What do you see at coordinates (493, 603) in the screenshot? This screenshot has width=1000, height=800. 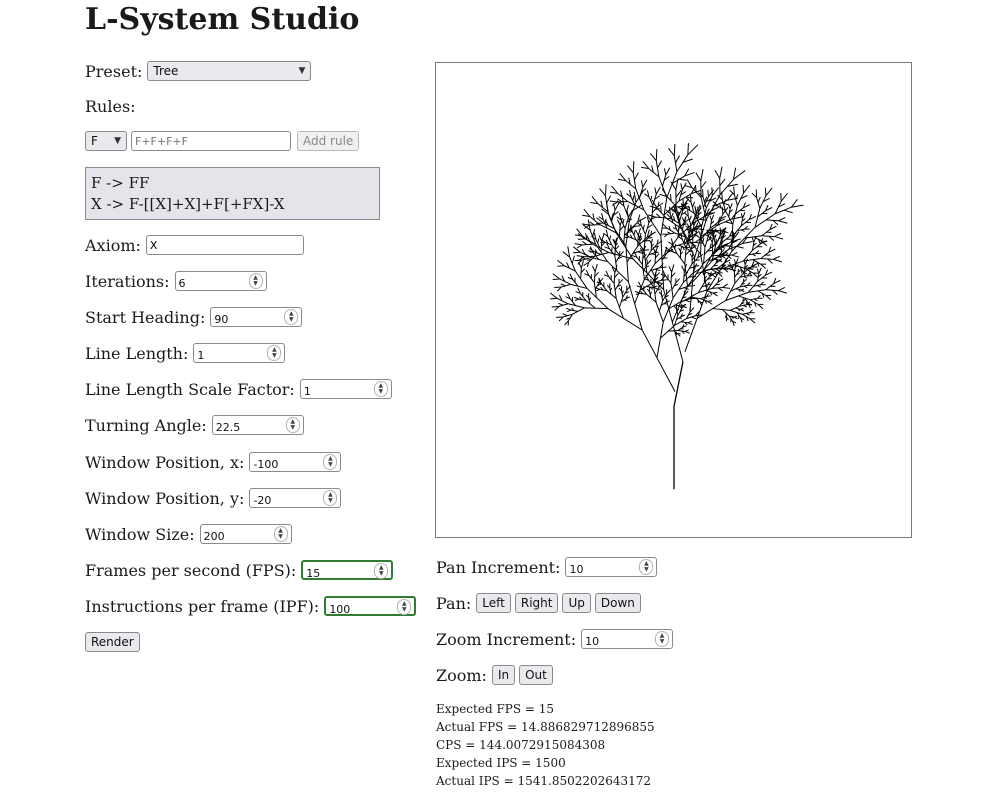 I see `pan-left-button: Left` at bounding box center [493, 603].